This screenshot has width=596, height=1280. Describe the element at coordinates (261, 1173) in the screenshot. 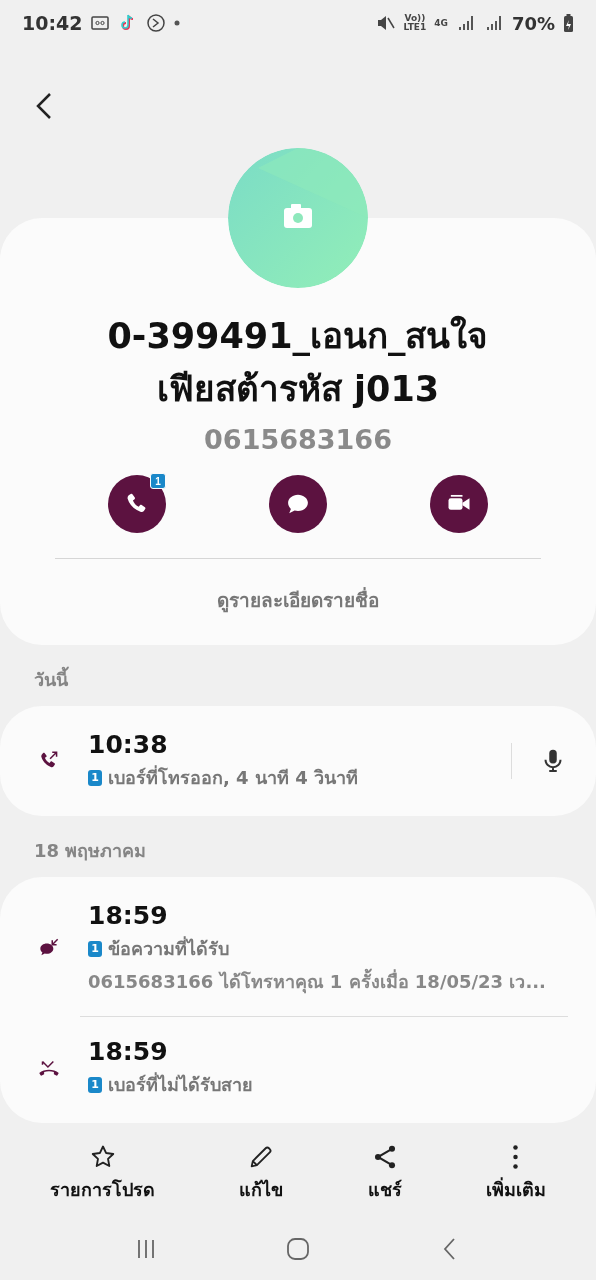

I see `edit-button: แก้ไข` at that location.